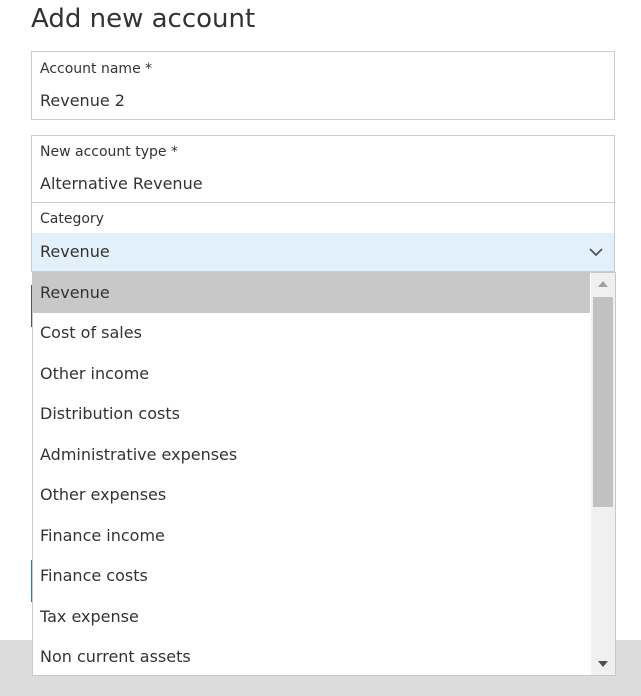 This screenshot has height=696, width=641. What do you see at coordinates (311, 656) in the screenshot?
I see `dropdown-option-non-current-assets: Non current assets` at bounding box center [311, 656].